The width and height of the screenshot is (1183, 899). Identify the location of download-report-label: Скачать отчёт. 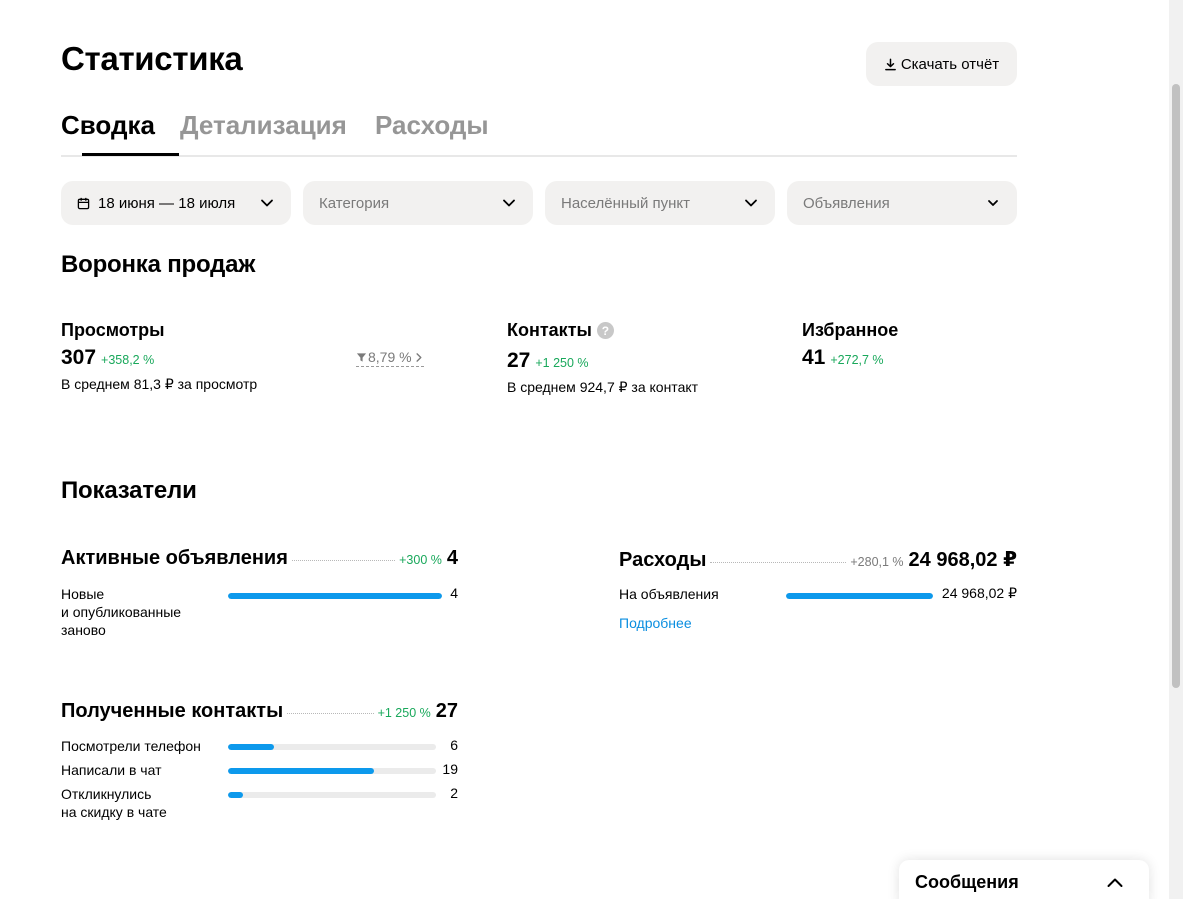
(950, 64).